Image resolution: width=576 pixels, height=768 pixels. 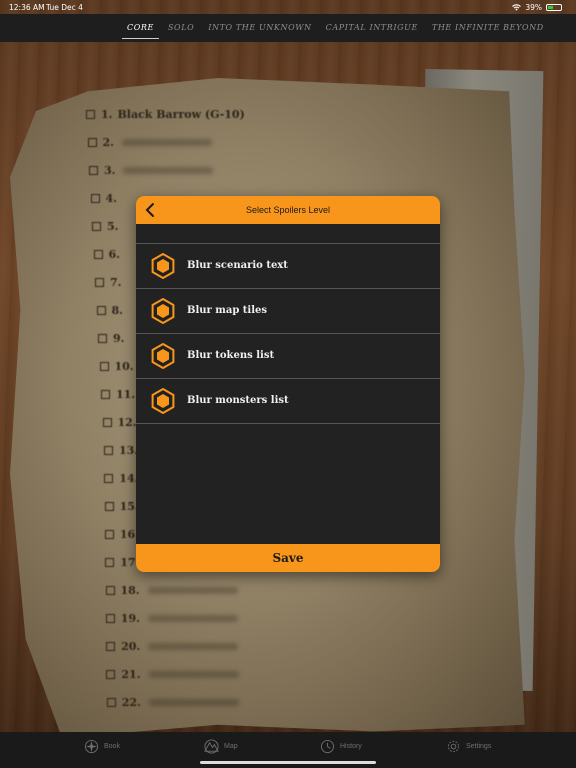 I want to click on tab-settings-label: Settings, so click(x=479, y=746).